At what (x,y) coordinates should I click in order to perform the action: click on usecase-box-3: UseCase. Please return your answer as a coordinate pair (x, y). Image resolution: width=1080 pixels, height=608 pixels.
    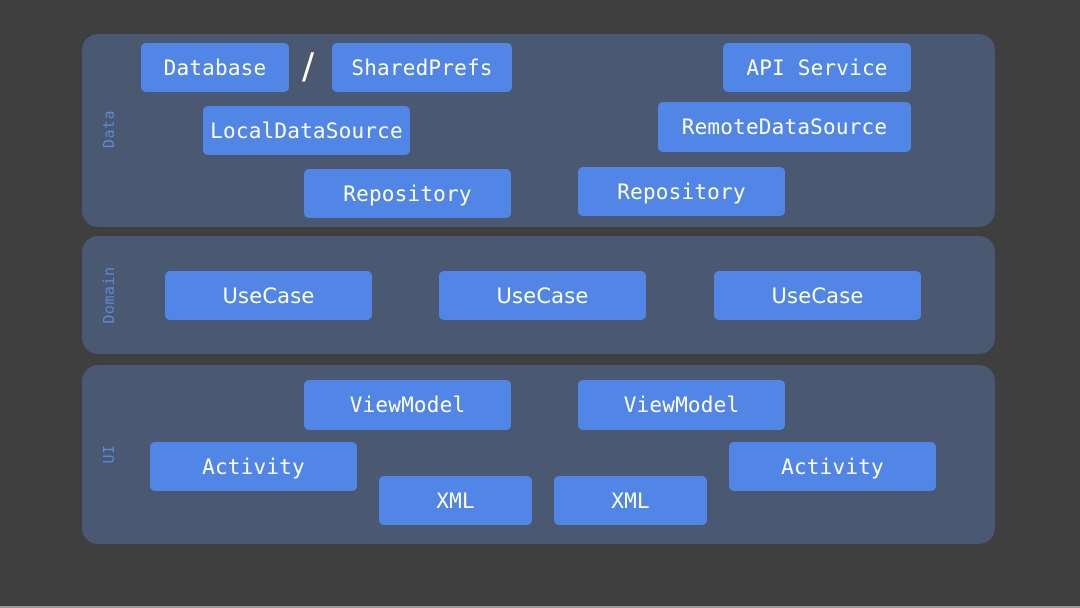
    Looking at the image, I should click on (817, 295).